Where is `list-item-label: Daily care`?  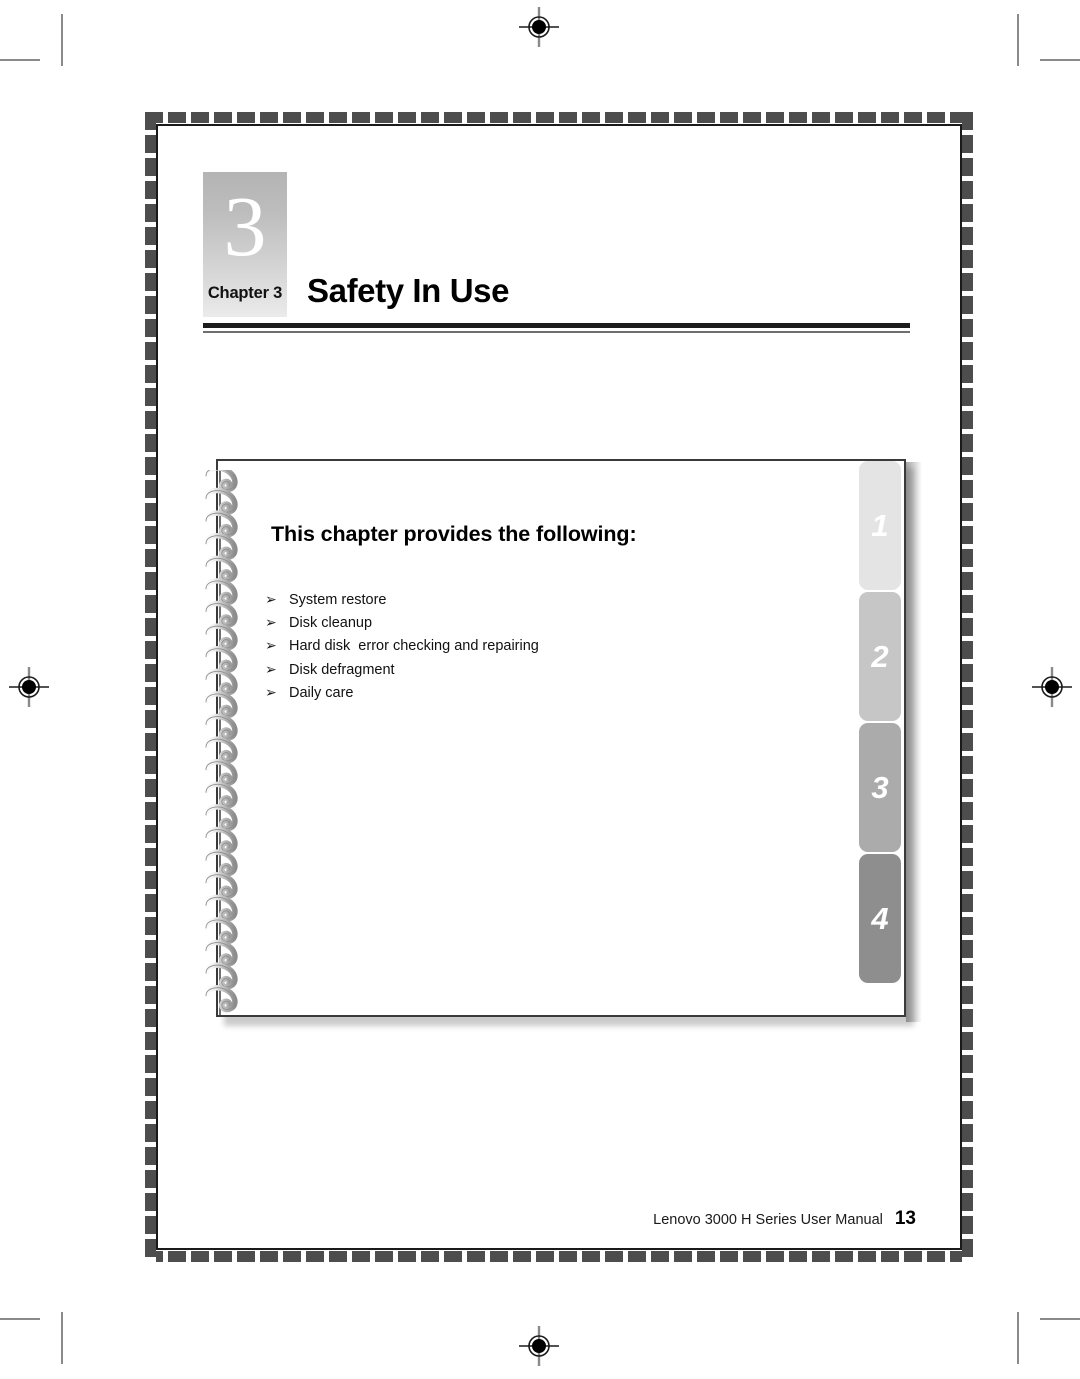
list-item-label: Daily care is located at coordinates (321, 692).